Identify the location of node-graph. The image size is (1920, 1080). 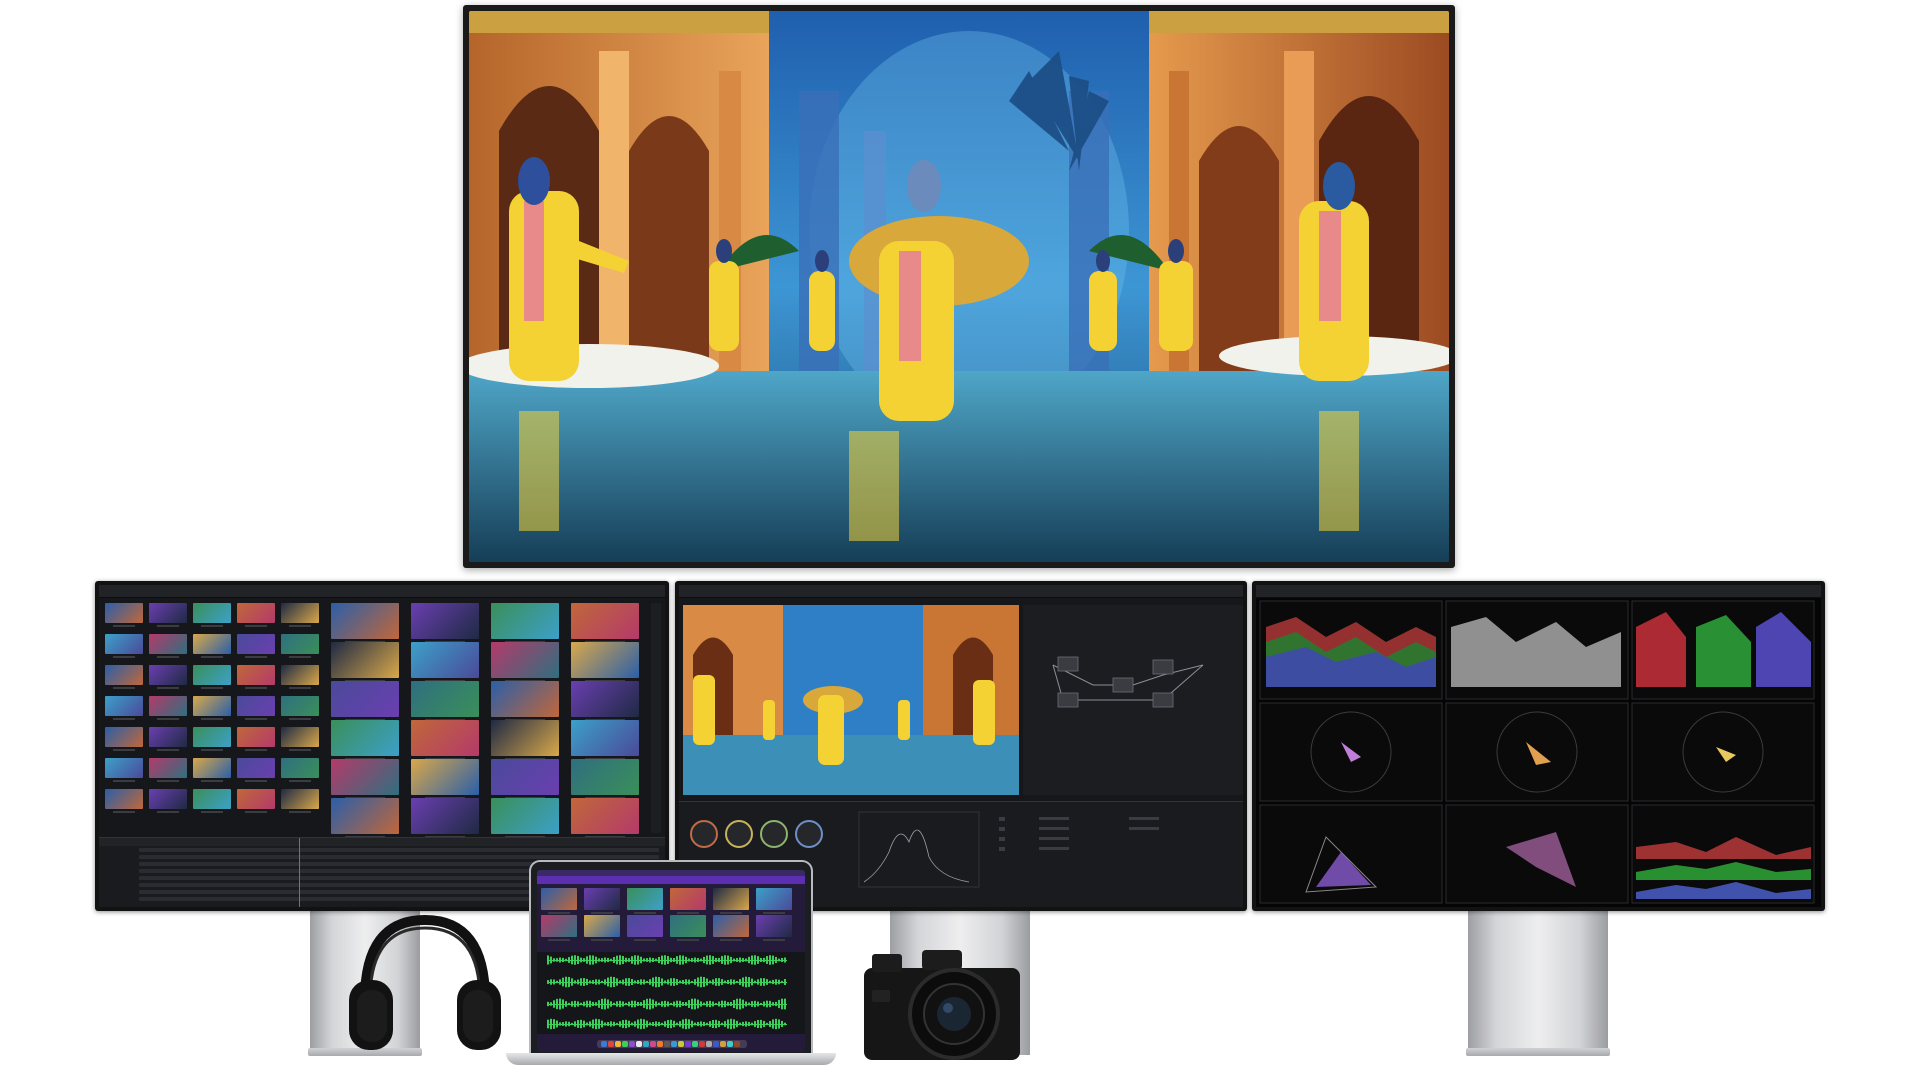
(1133, 700).